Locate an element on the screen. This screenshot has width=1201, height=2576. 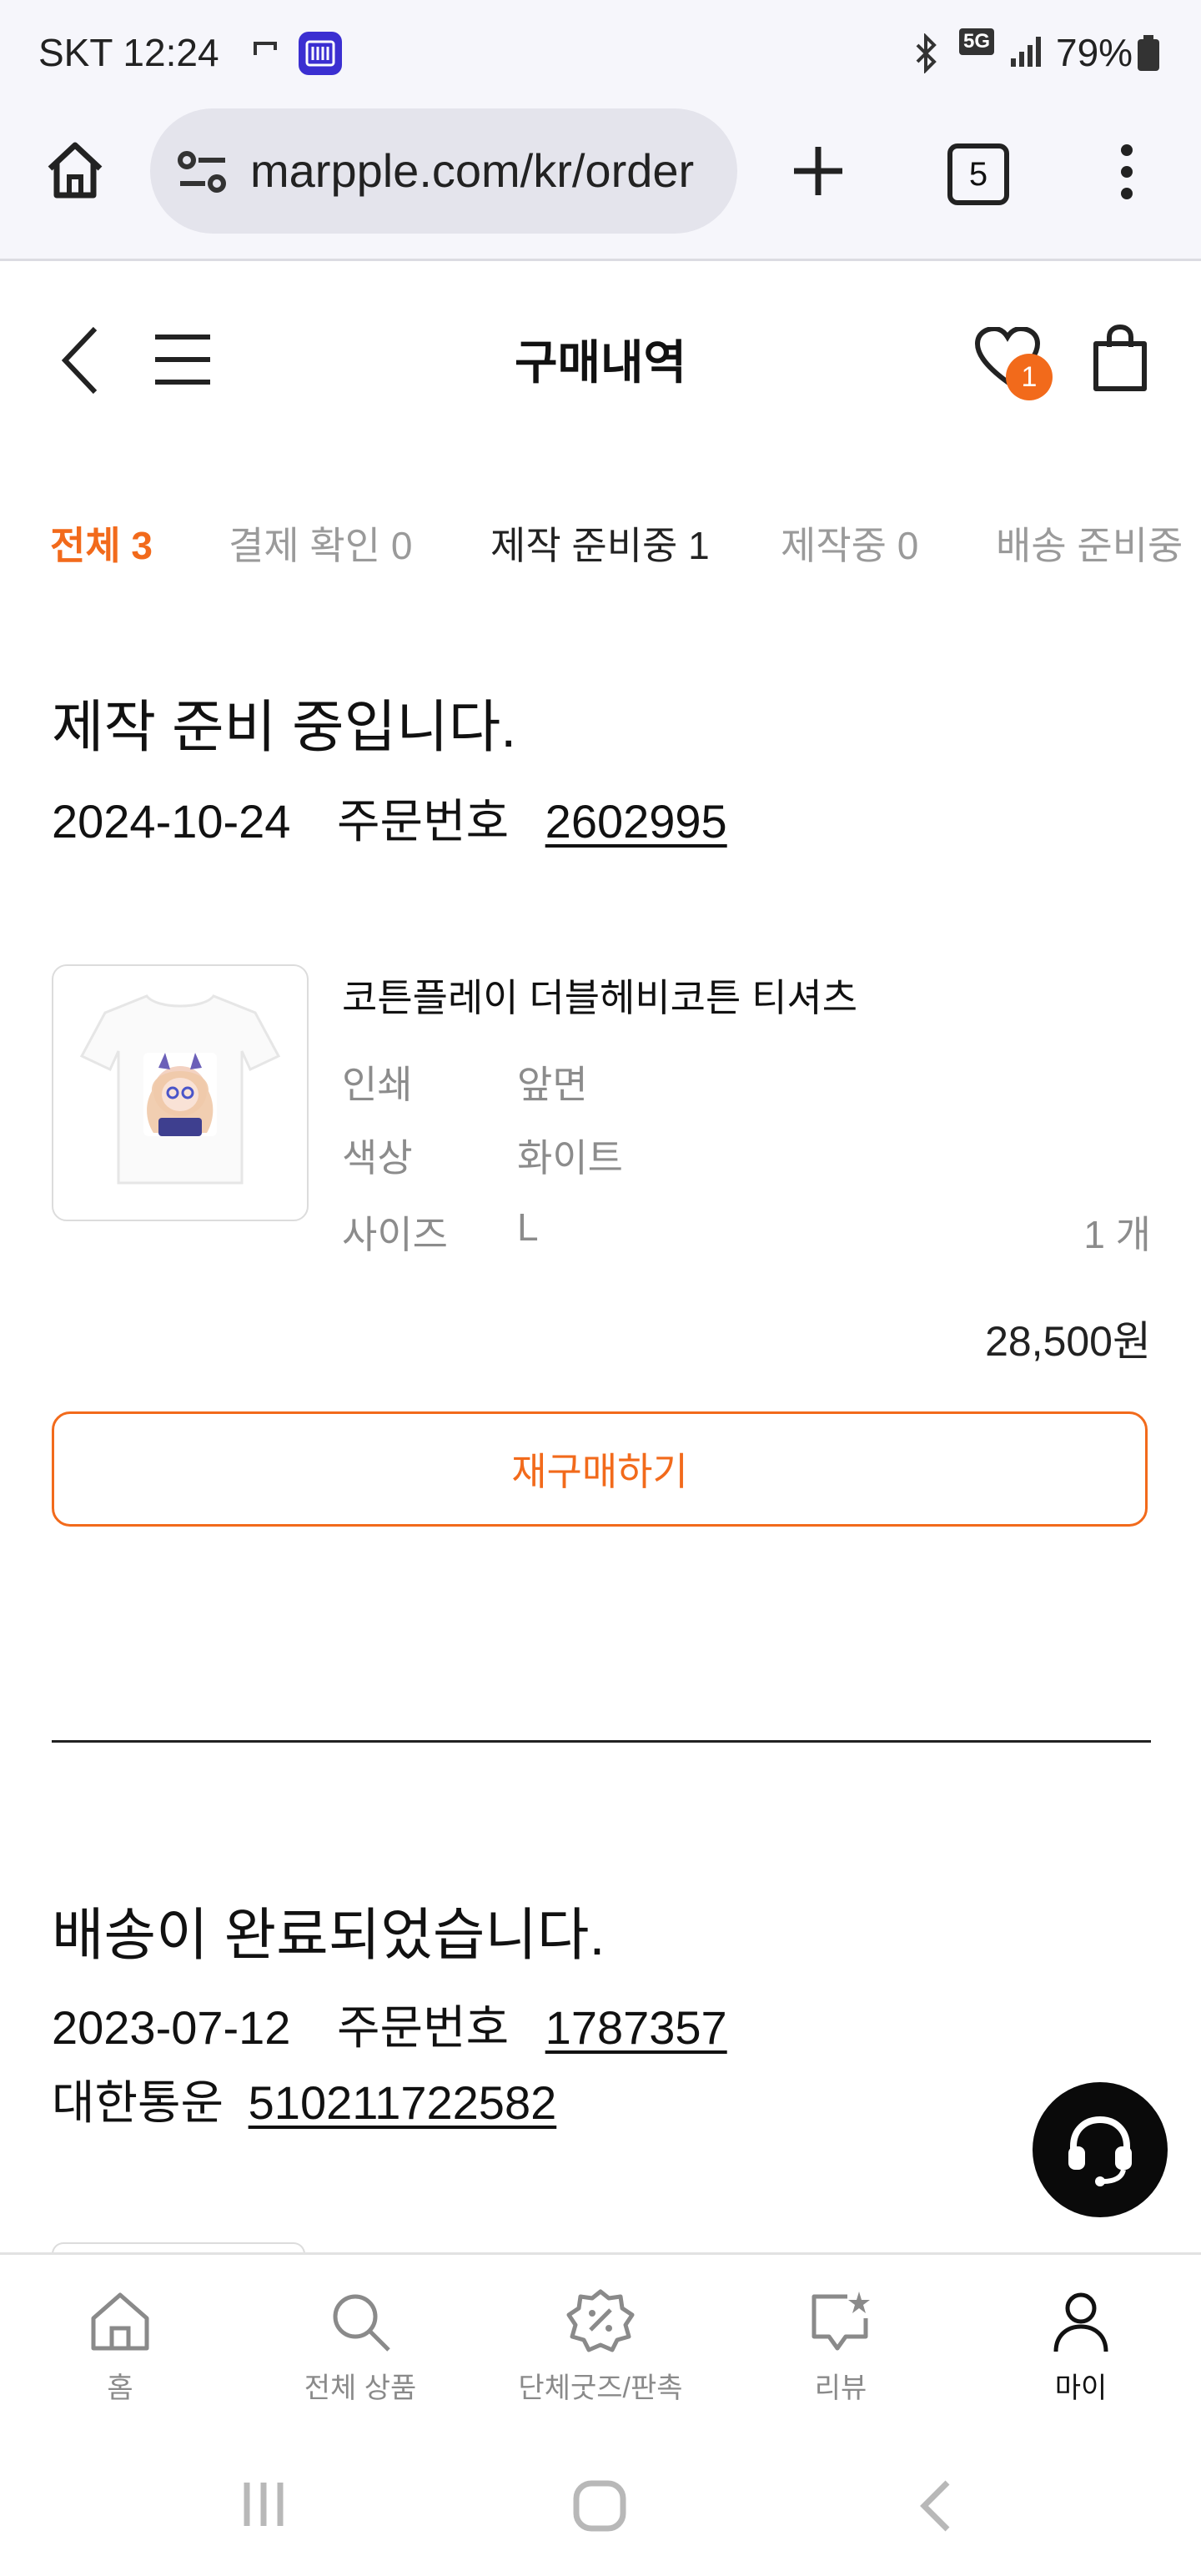
nav-reviews: 리뷰 is located at coordinates (841, 2346).